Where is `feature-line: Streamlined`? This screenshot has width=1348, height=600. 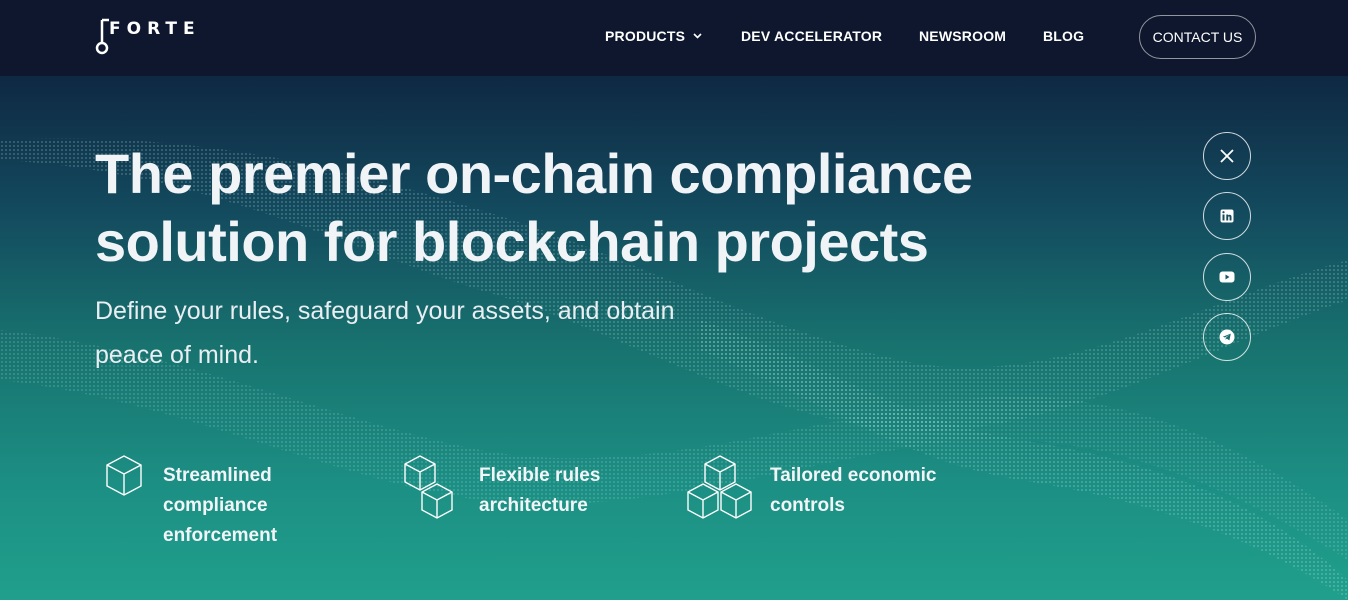 feature-line: Streamlined is located at coordinates (217, 475).